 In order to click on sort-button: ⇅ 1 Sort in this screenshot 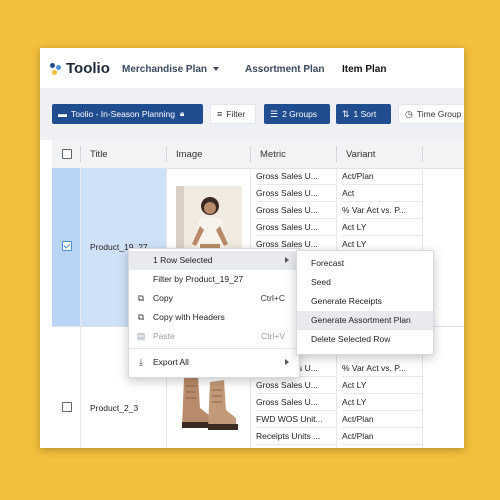, I will do `click(363, 114)`.